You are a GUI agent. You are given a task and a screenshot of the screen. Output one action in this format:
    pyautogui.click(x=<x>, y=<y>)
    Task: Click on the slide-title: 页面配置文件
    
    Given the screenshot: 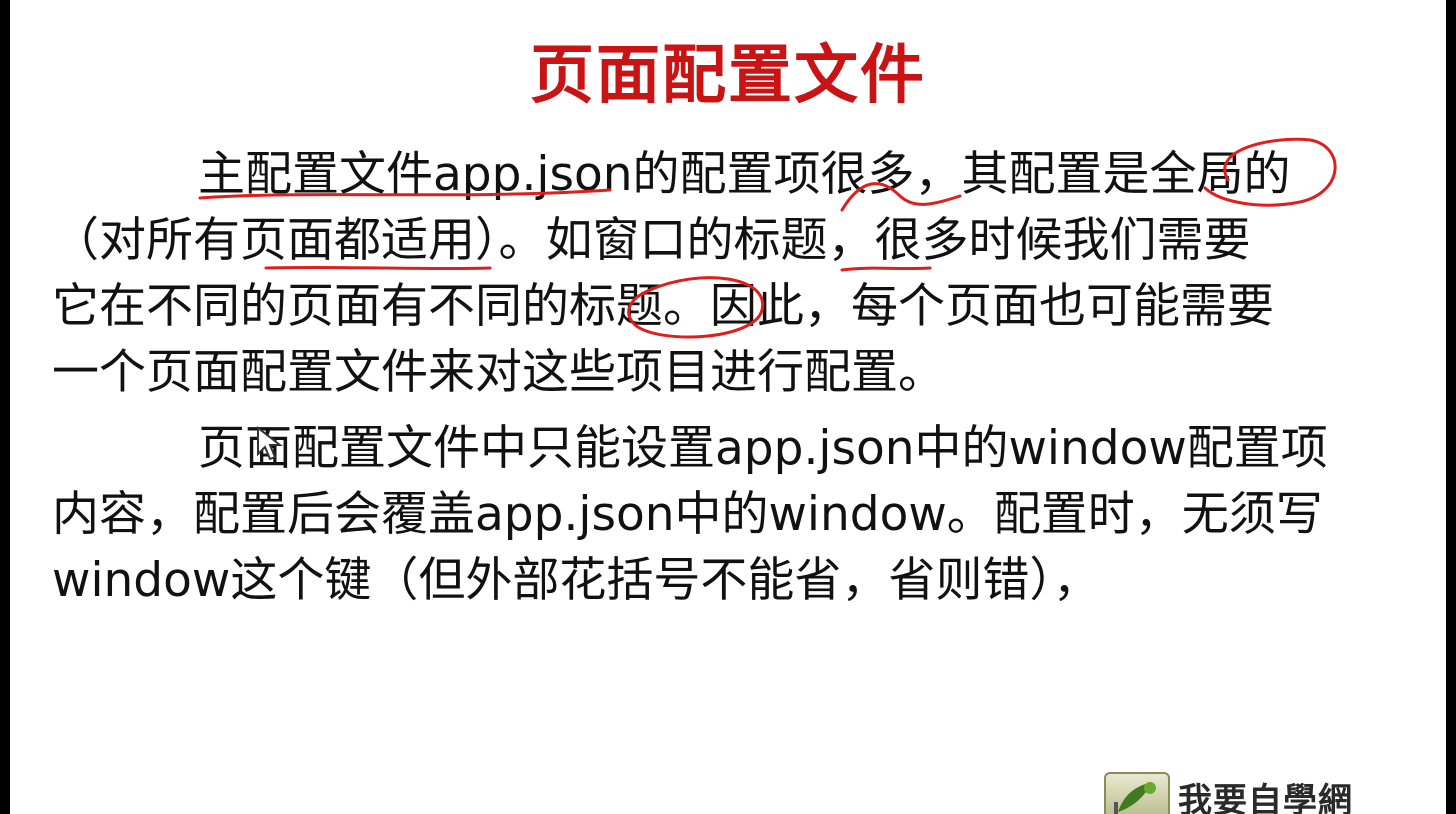 What is the action you would take?
    pyautogui.click(x=728, y=75)
    